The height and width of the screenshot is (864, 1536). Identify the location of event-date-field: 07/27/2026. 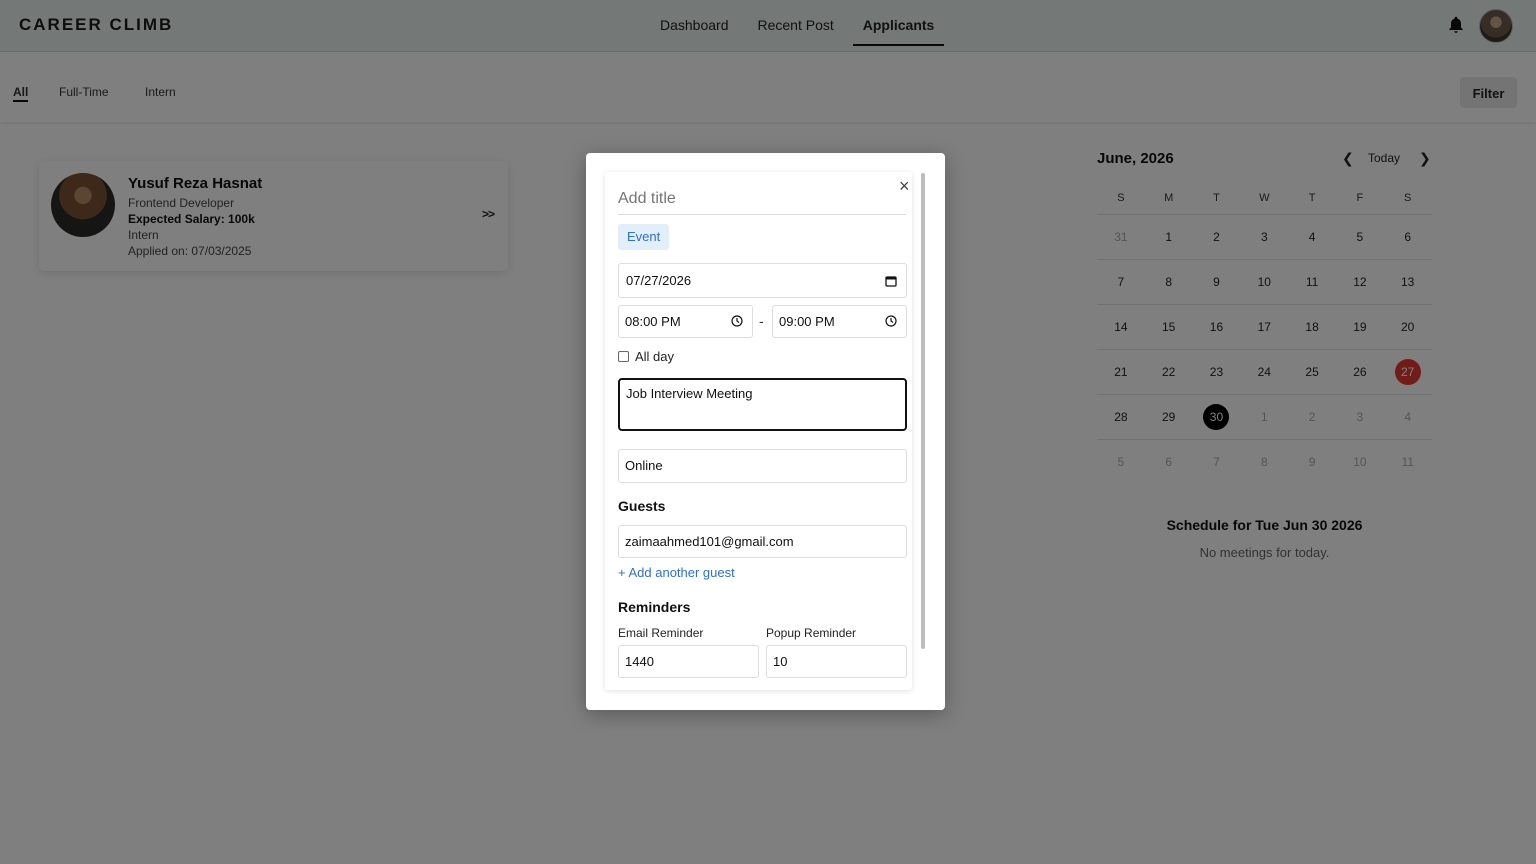
(762, 280).